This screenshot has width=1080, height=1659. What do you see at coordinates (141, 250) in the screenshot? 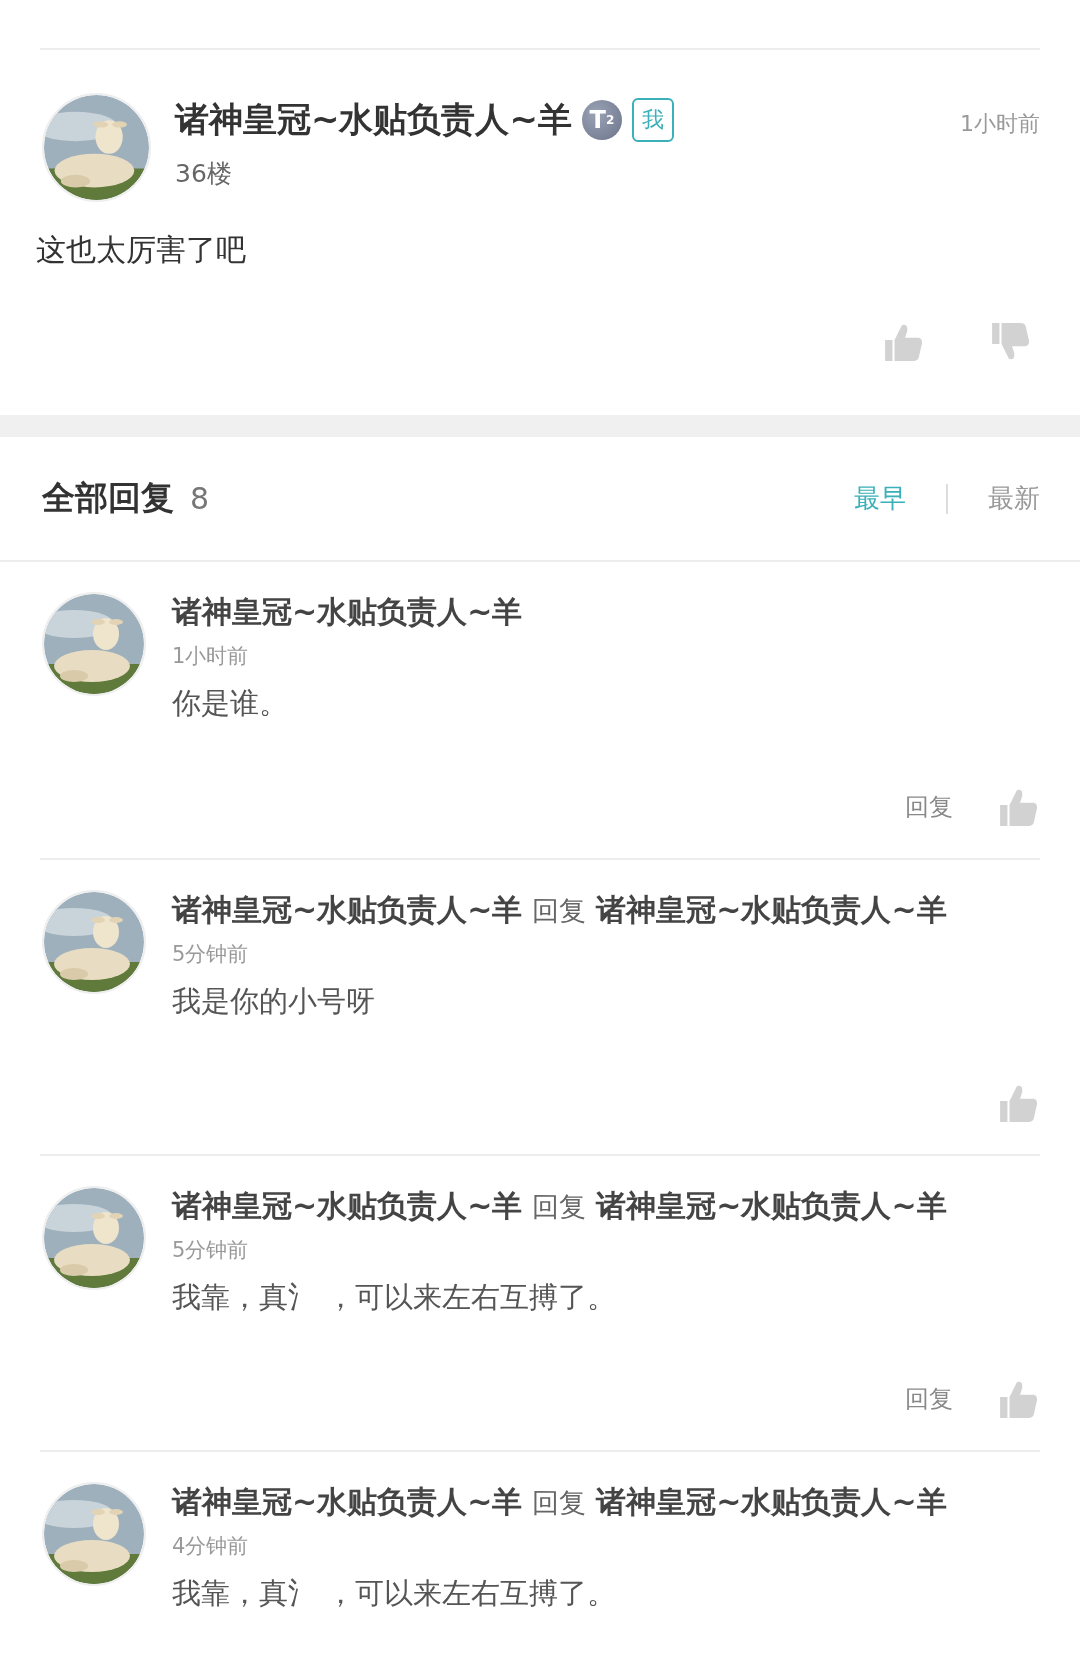
I see `post-content: 这也太厉害了吧` at bounding box center [141, 250].